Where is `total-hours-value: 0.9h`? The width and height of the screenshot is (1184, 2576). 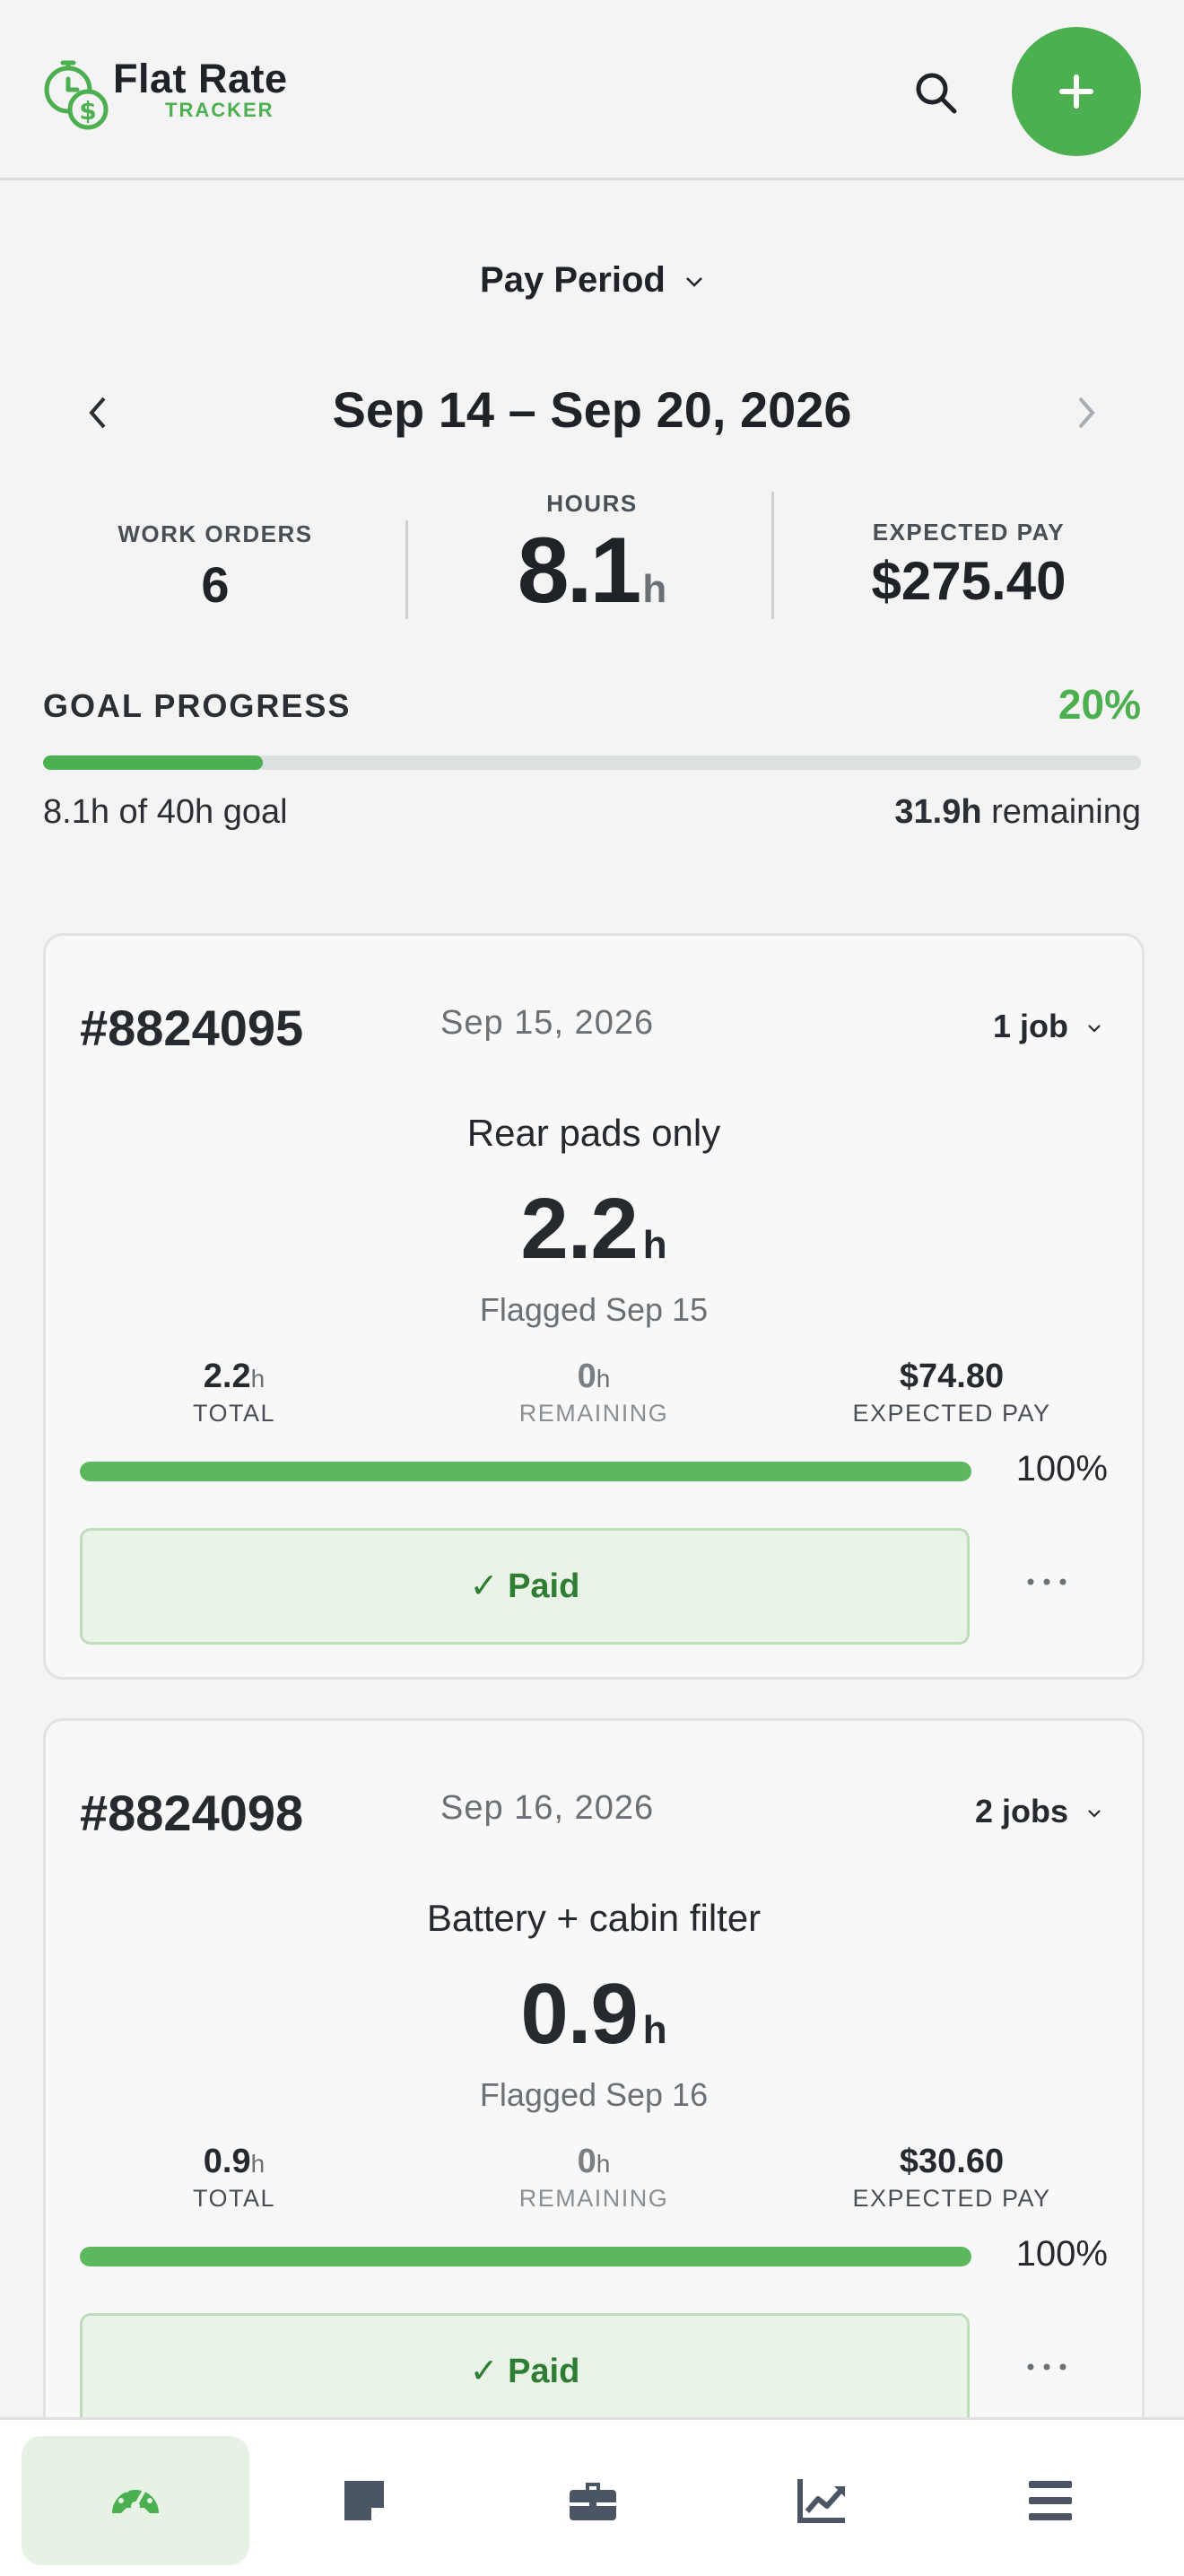 total-hours-value: 0.9h is located at coordinates (235, 2162).